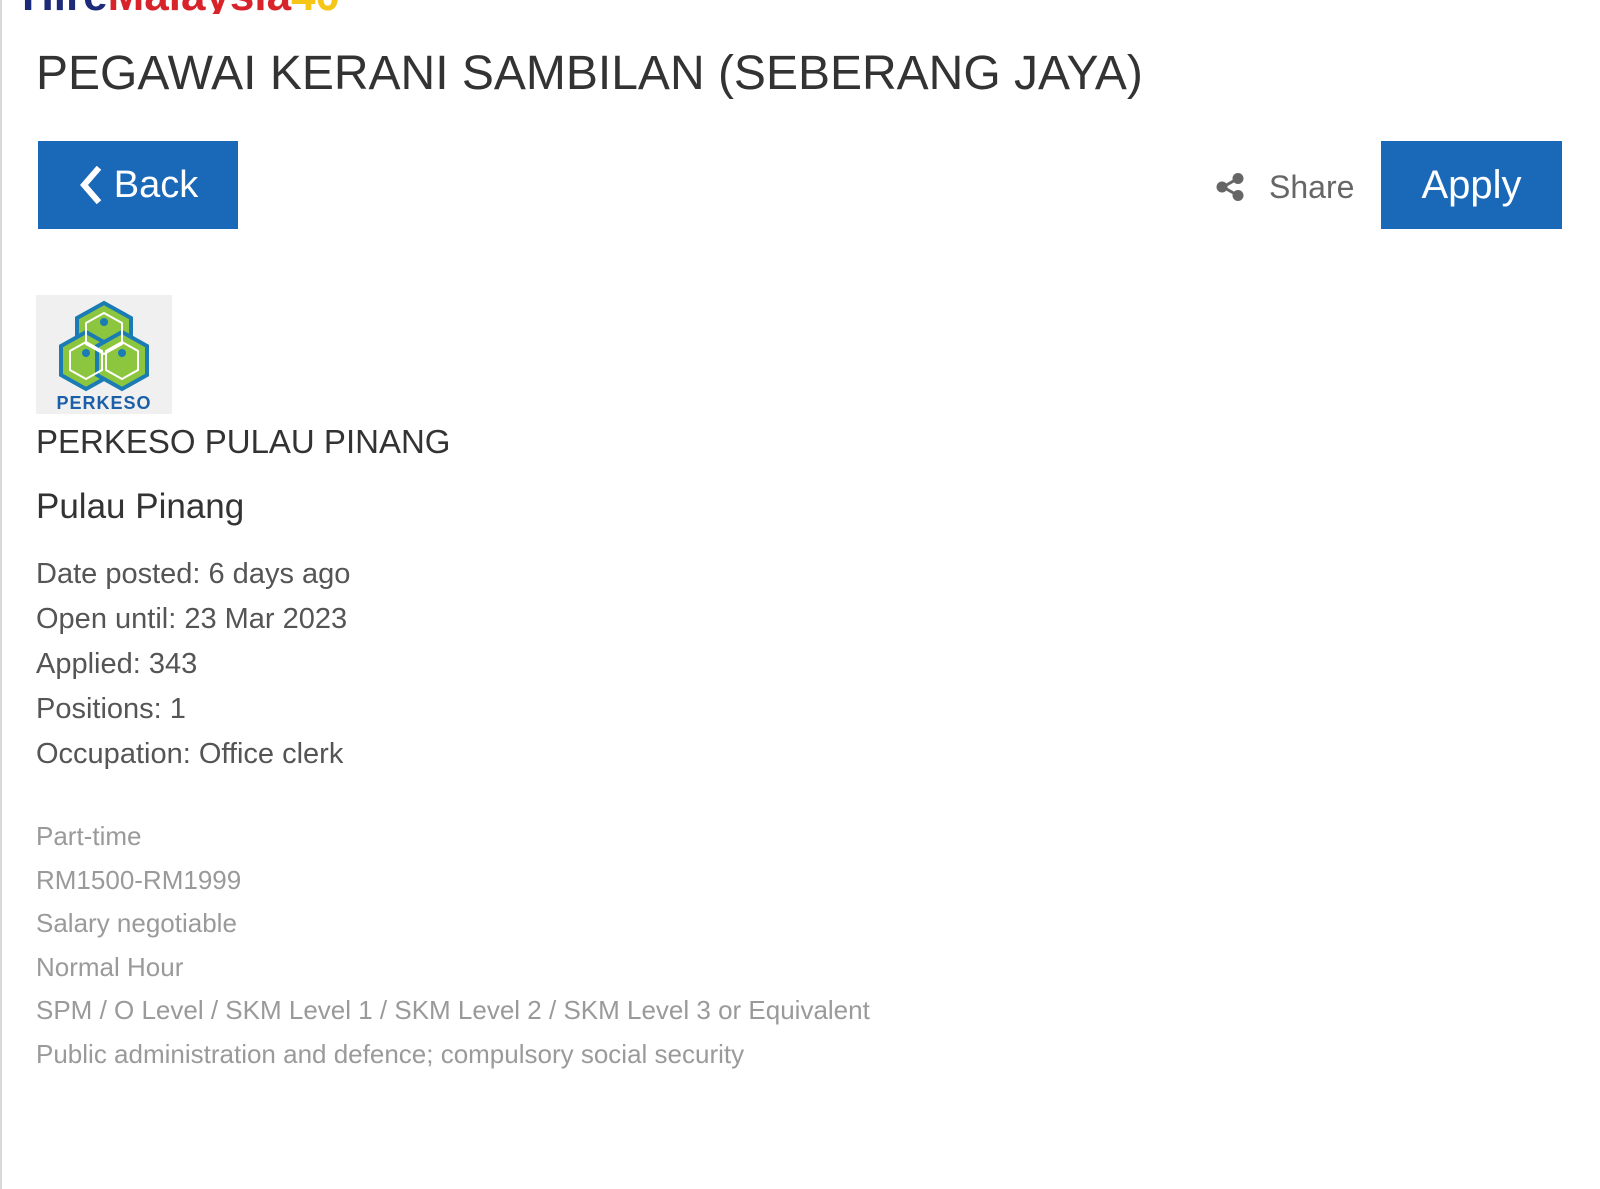 The width and height of the screenshot is (1600, 1189). What do you see at coordinates (139, 879) in the screenshot?
I see `tag-salary-range: RM1500-RM1999` at bounding box center [139, 879].